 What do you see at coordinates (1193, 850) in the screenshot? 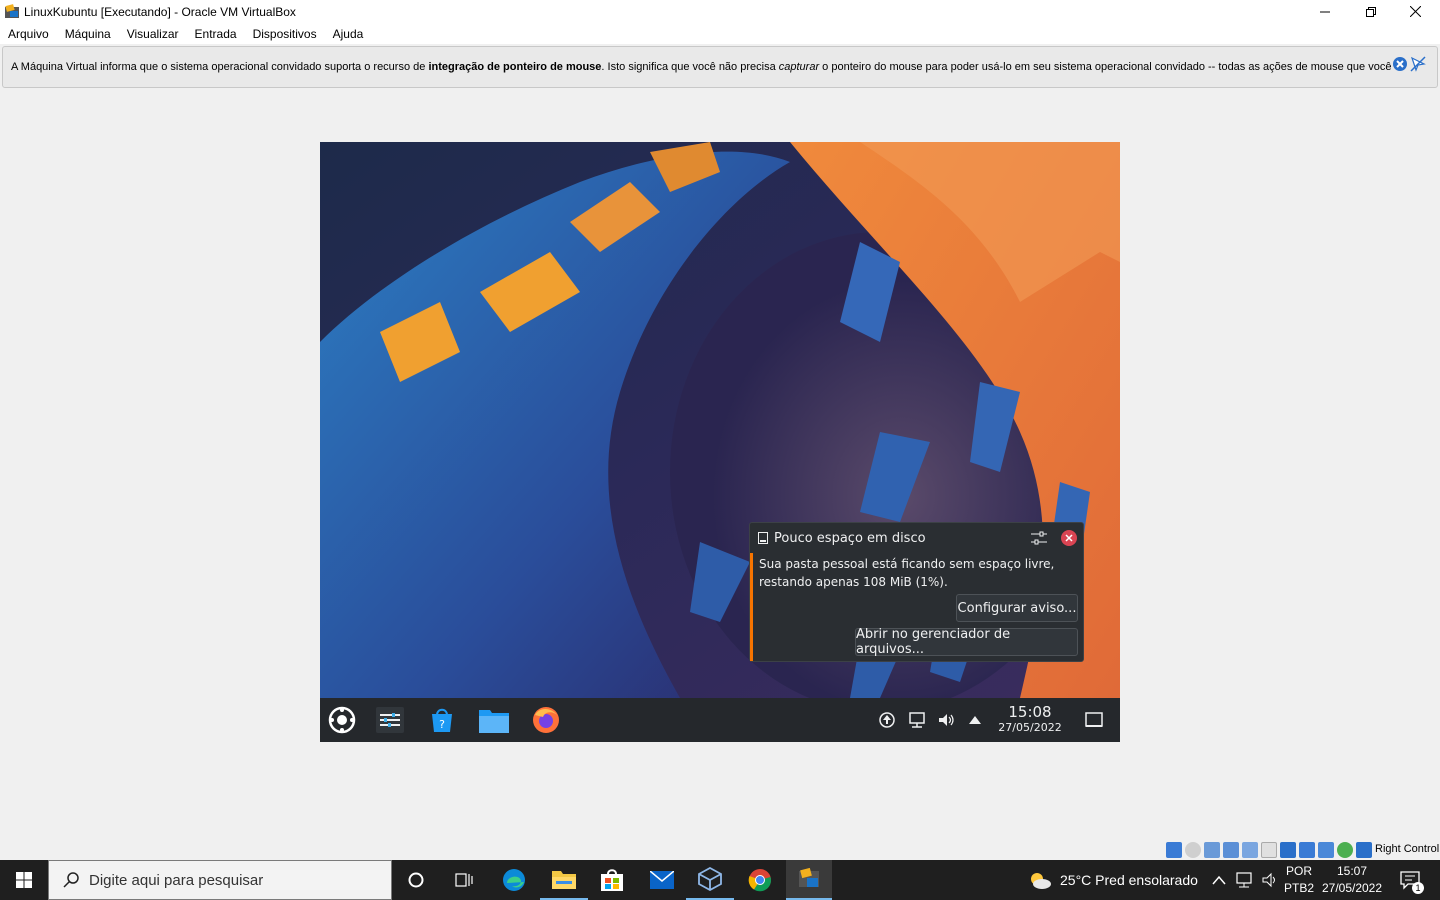
I see `optical-drive-icon` at bounding box center [1193, 850].